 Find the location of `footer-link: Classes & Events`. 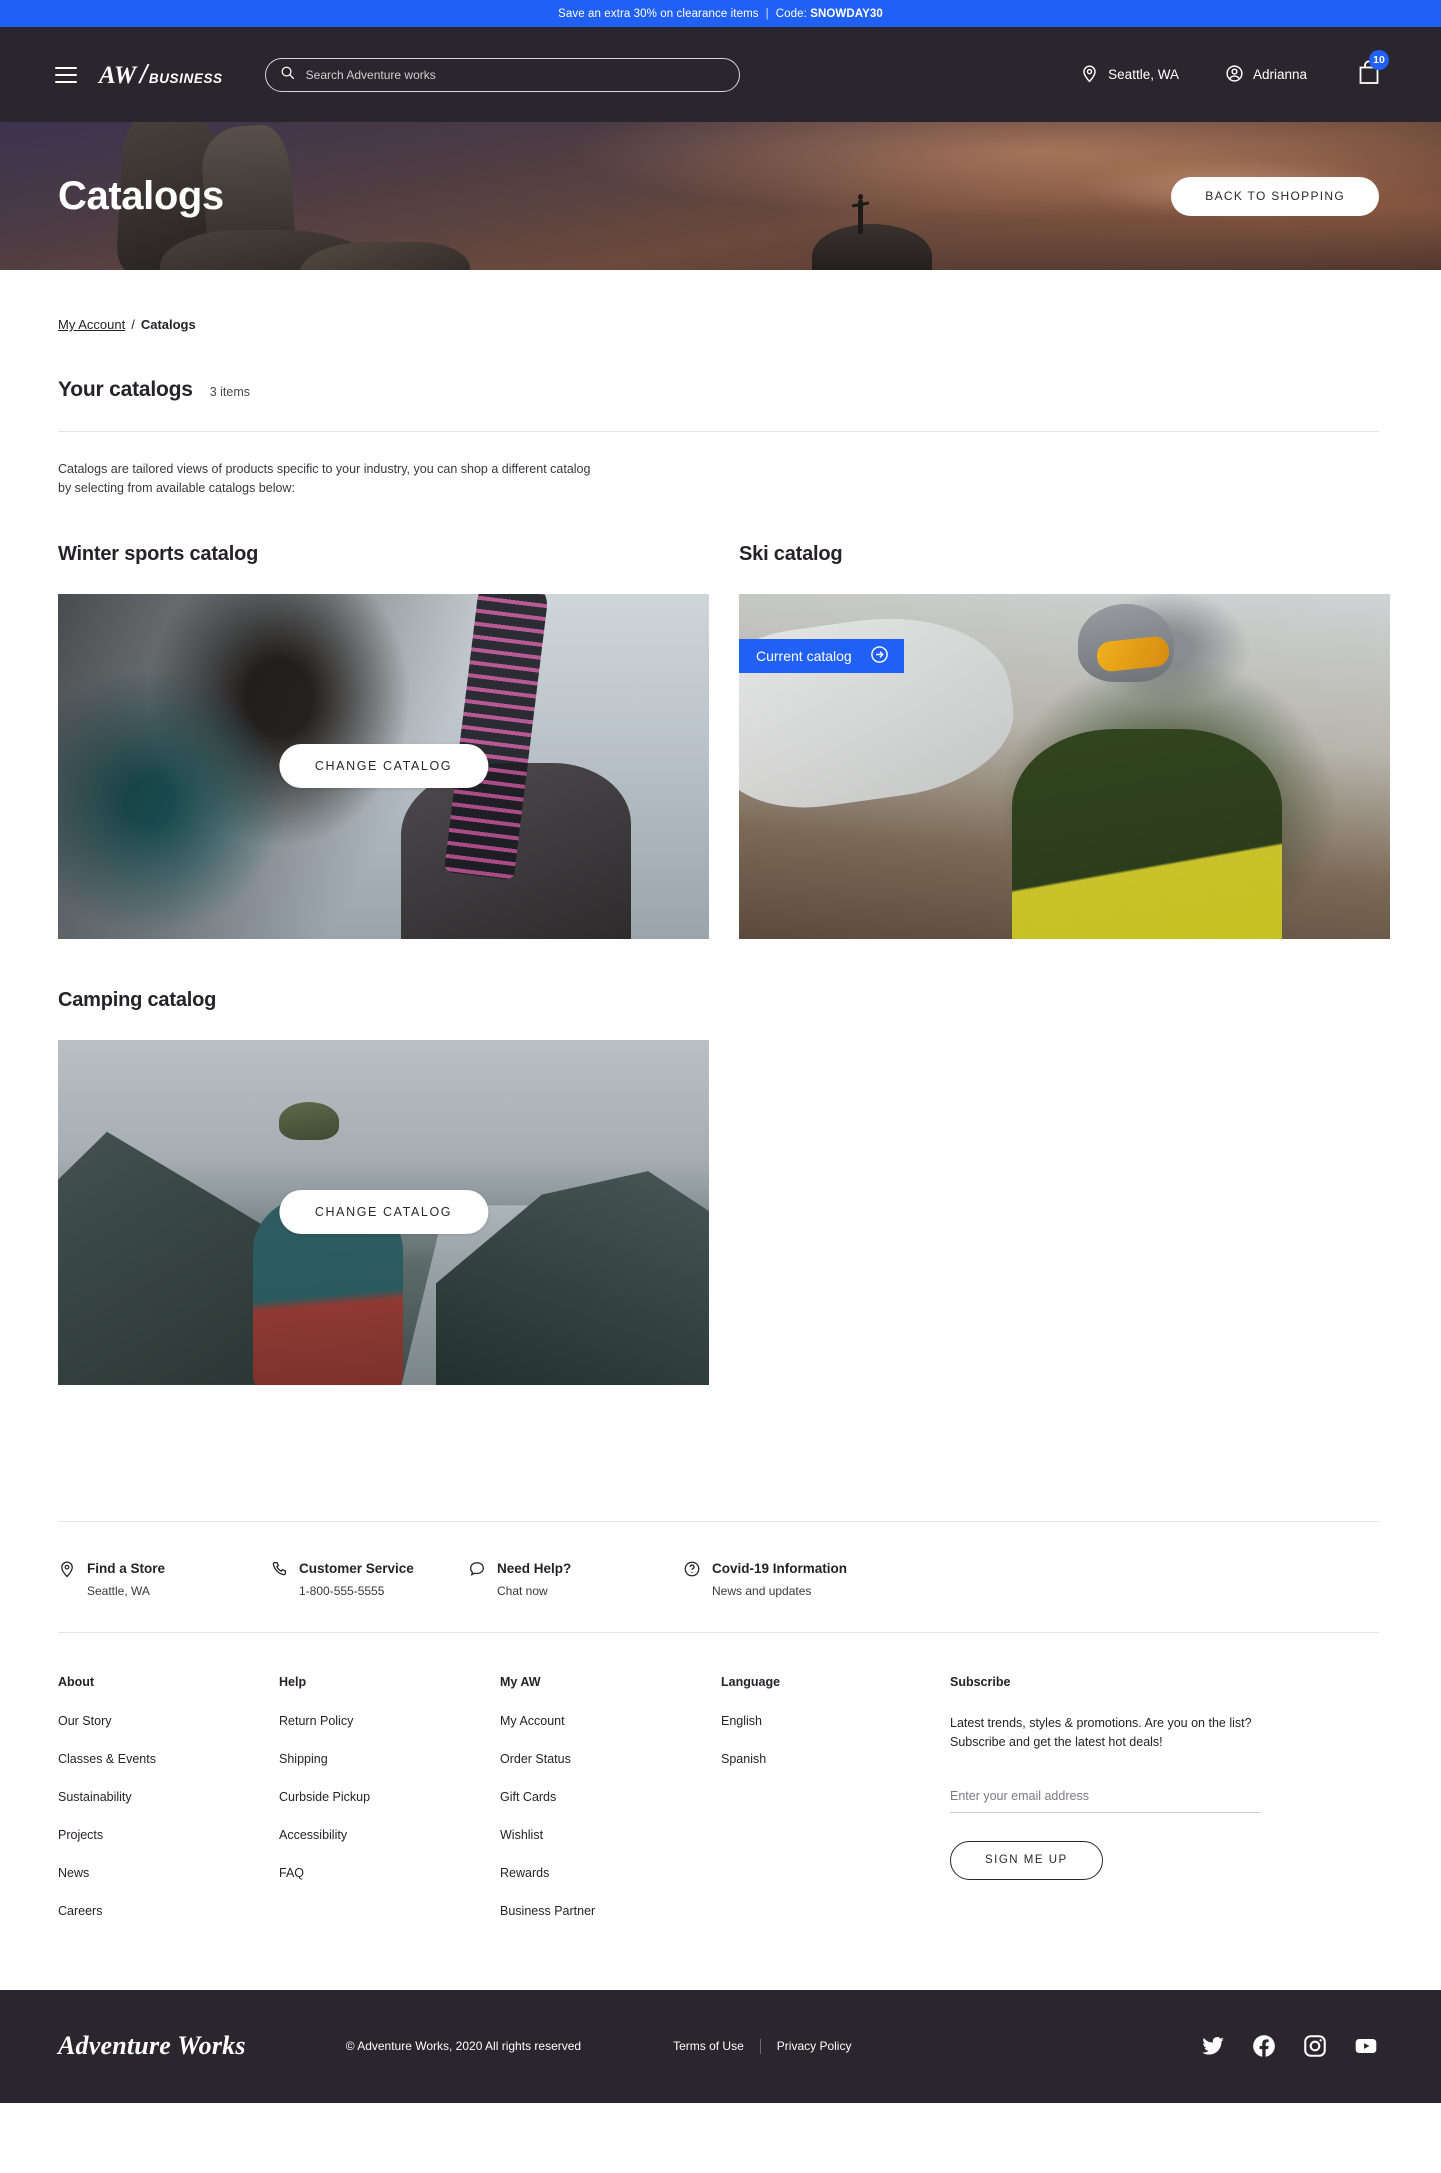

footer-link: Classes & Events is located at coordinates (168, 1759).